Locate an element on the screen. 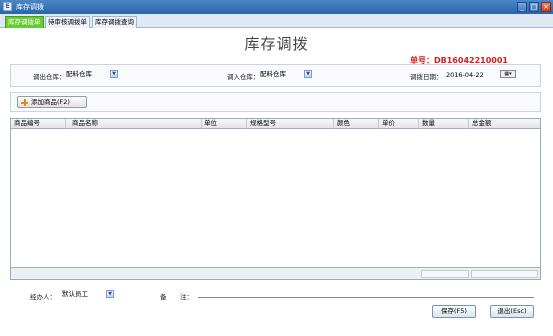 The height and width of the screenshot is (336, 553). date-label: 调拨日期： is located at coordinates (426, 77).